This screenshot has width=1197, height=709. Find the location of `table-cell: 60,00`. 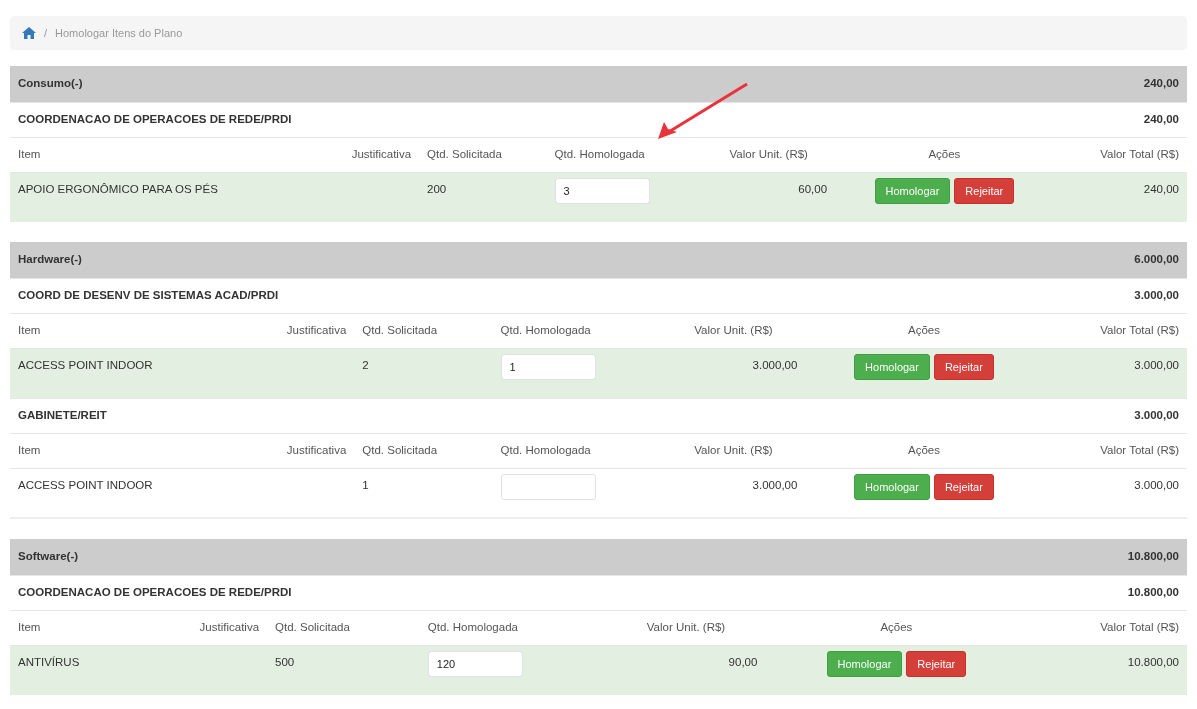

table-cell: 60,00 is located at coordinates (813, 188).